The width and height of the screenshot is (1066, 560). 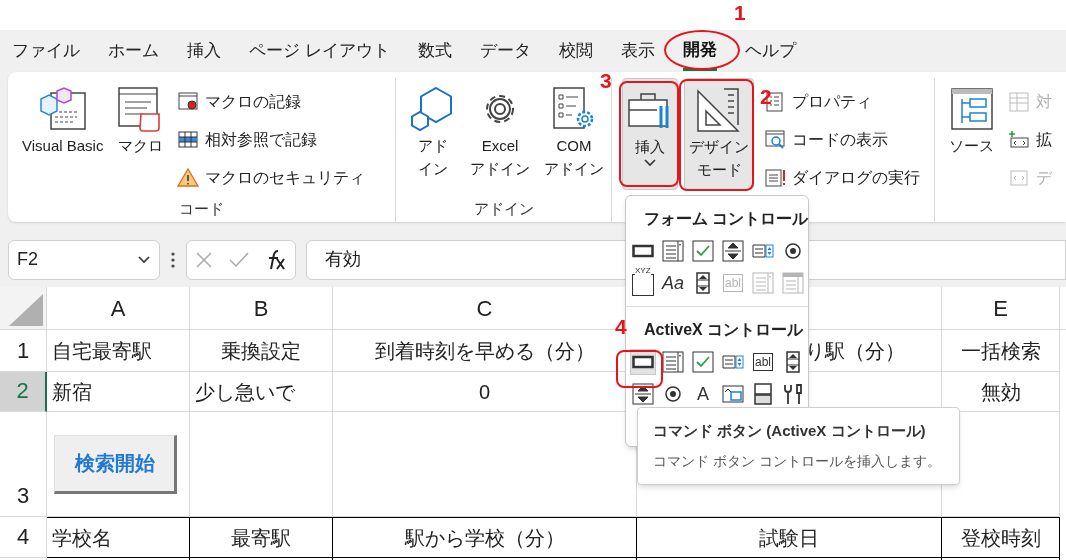 What do you see at coordinates (485, 537) in the screenshot?
I see `table-cell: 駅から学校（分）` at bounding box center [485, 537].